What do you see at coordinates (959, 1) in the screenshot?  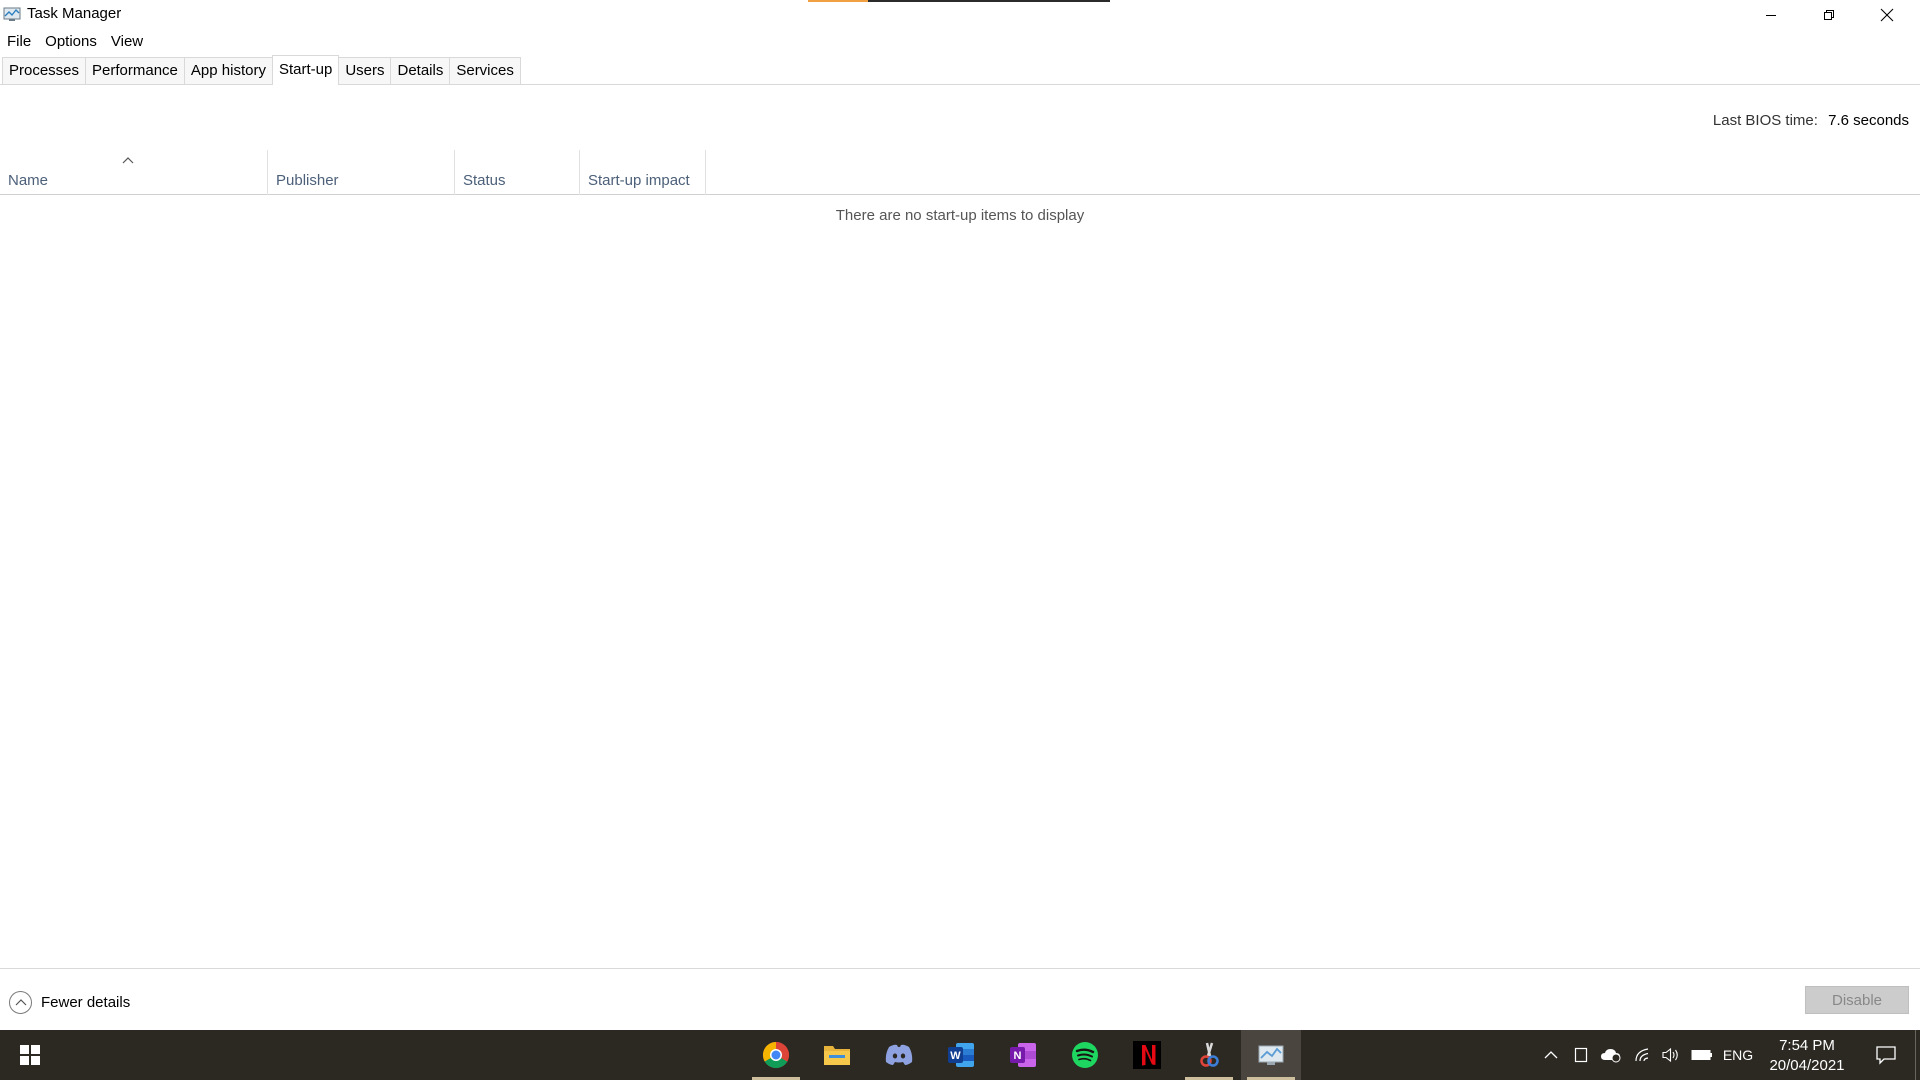 I see `title-activity-bar` at bounding box center [959, 1].